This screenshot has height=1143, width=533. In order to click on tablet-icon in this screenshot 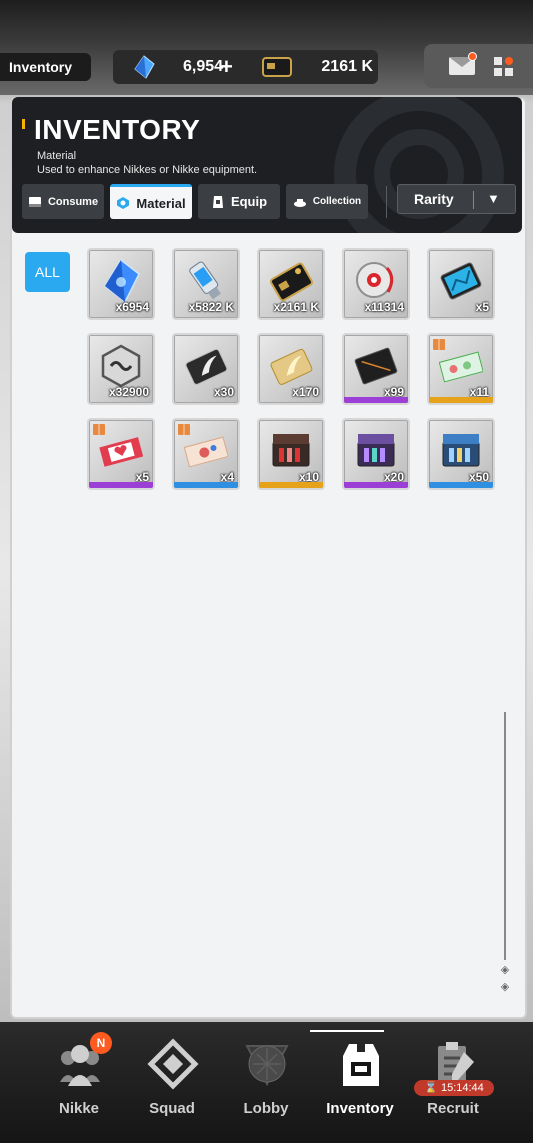, I will do `click(461, 281)`.